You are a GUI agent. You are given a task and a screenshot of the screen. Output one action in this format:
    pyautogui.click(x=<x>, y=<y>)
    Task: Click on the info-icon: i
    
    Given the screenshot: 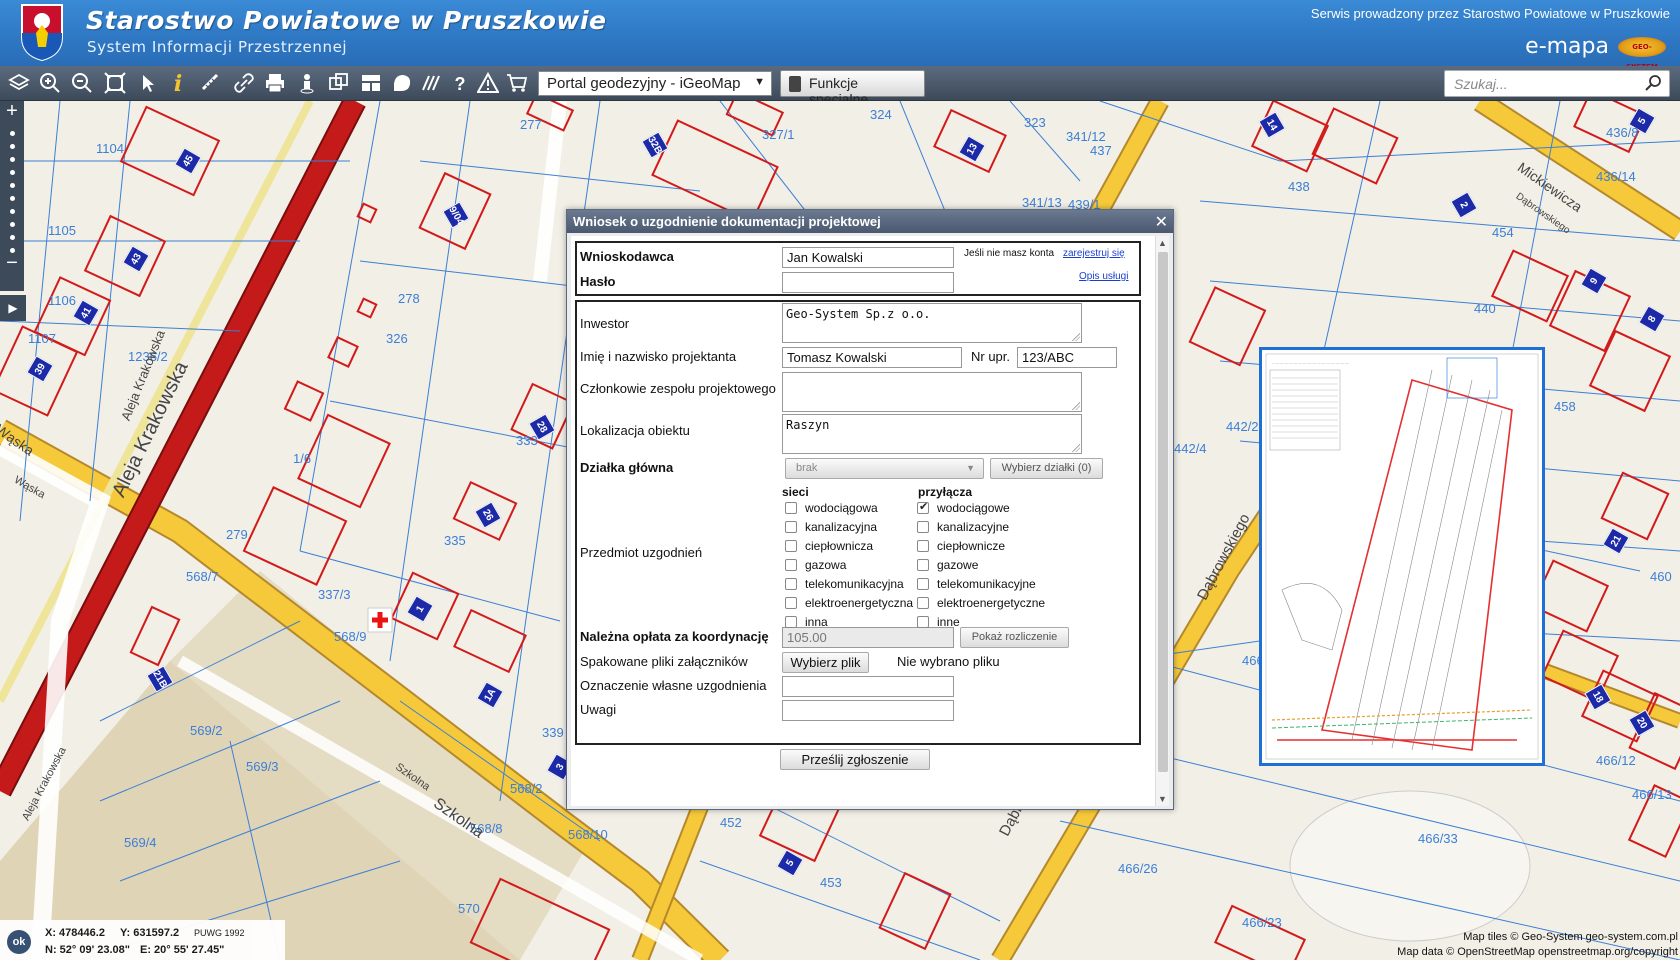 What is the action you would take?
    pyautogui.click(x=178, y=84)
    